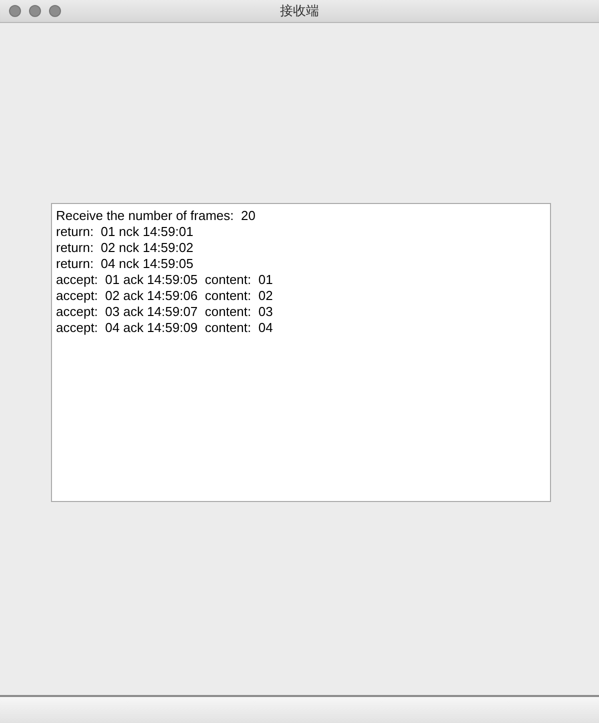  What do you see at coordinates (165, 280) in the screenshot?
I see `log-line: accept: 01 ack 14:59:05 content: 01` at bounding box center [165, 280].